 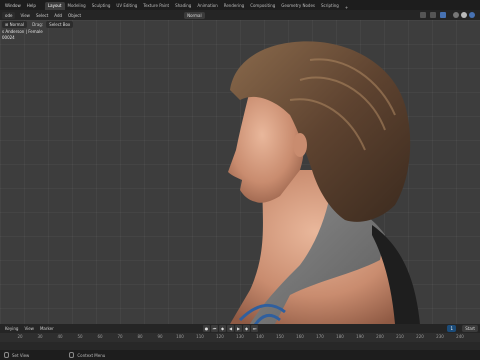 I want to click on menu-view: View, so click(x=25, y=15).